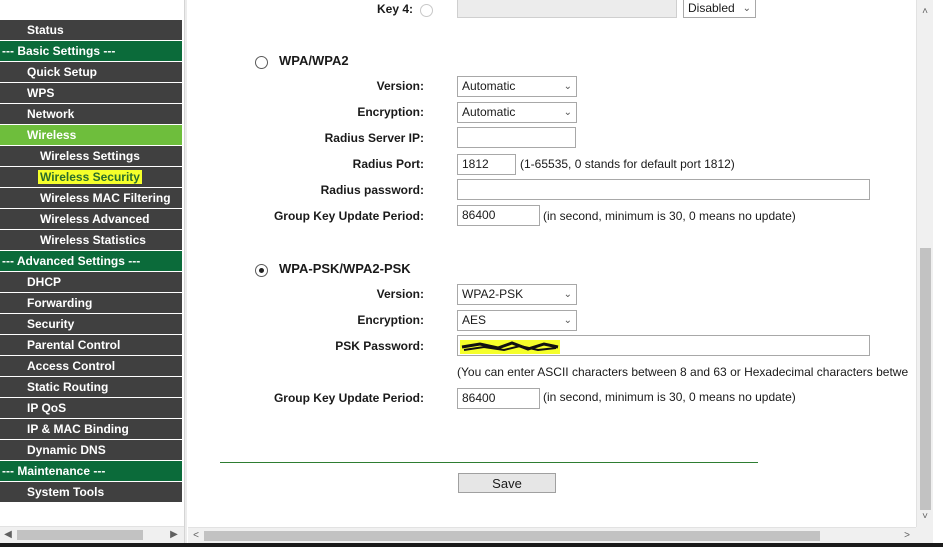 Image resolution: width=943 pixels, height=547 pixels. Describe the element at coordinates (517, 112) in the screenshot. I see `wpa-encryption-select: Automatic ⌄` at that location.